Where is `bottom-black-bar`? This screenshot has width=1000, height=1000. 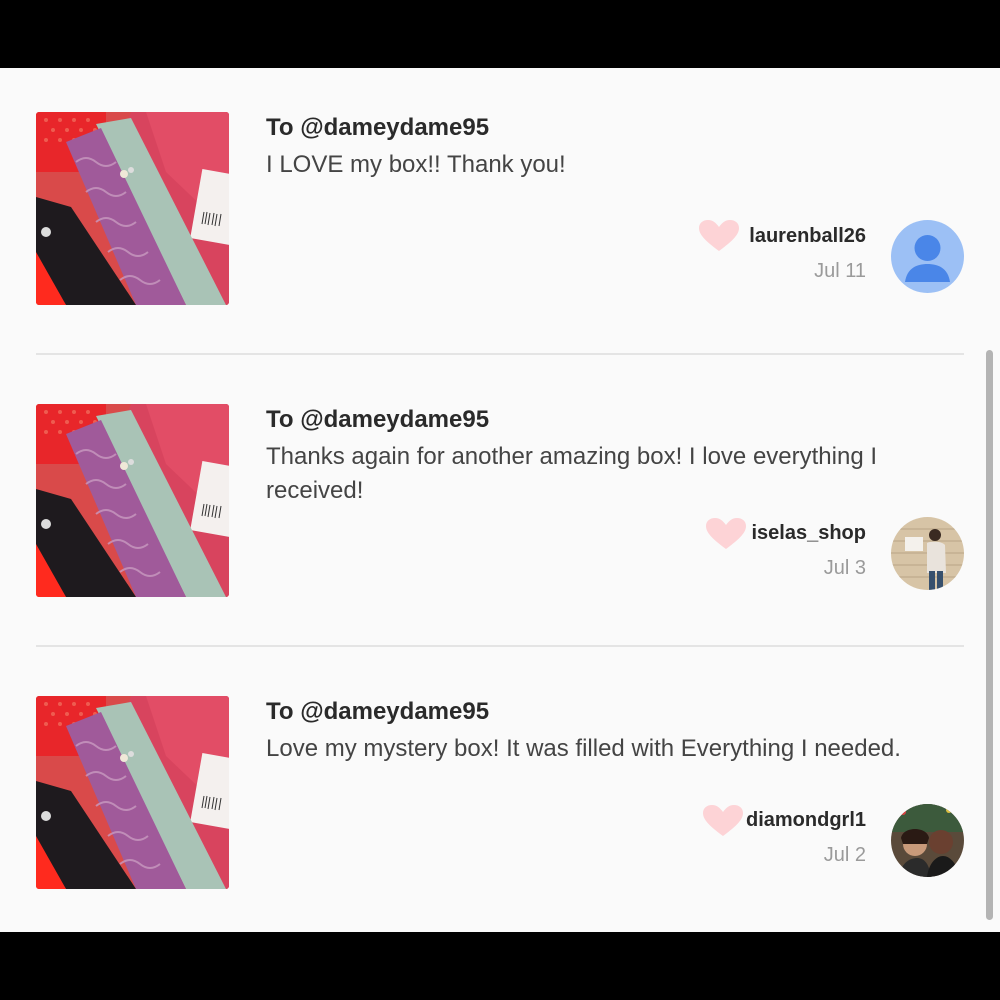 bottom-black-bar is located at coordinates (500, 966).